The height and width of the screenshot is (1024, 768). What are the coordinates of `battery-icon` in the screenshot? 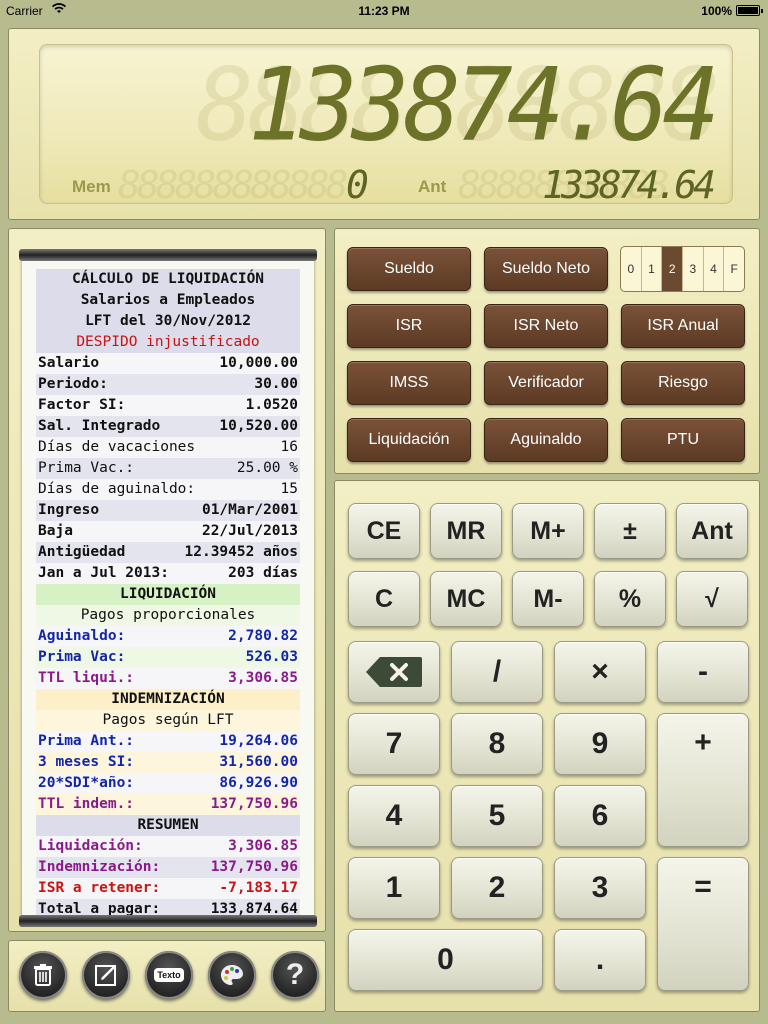 It's located at (749, 10).